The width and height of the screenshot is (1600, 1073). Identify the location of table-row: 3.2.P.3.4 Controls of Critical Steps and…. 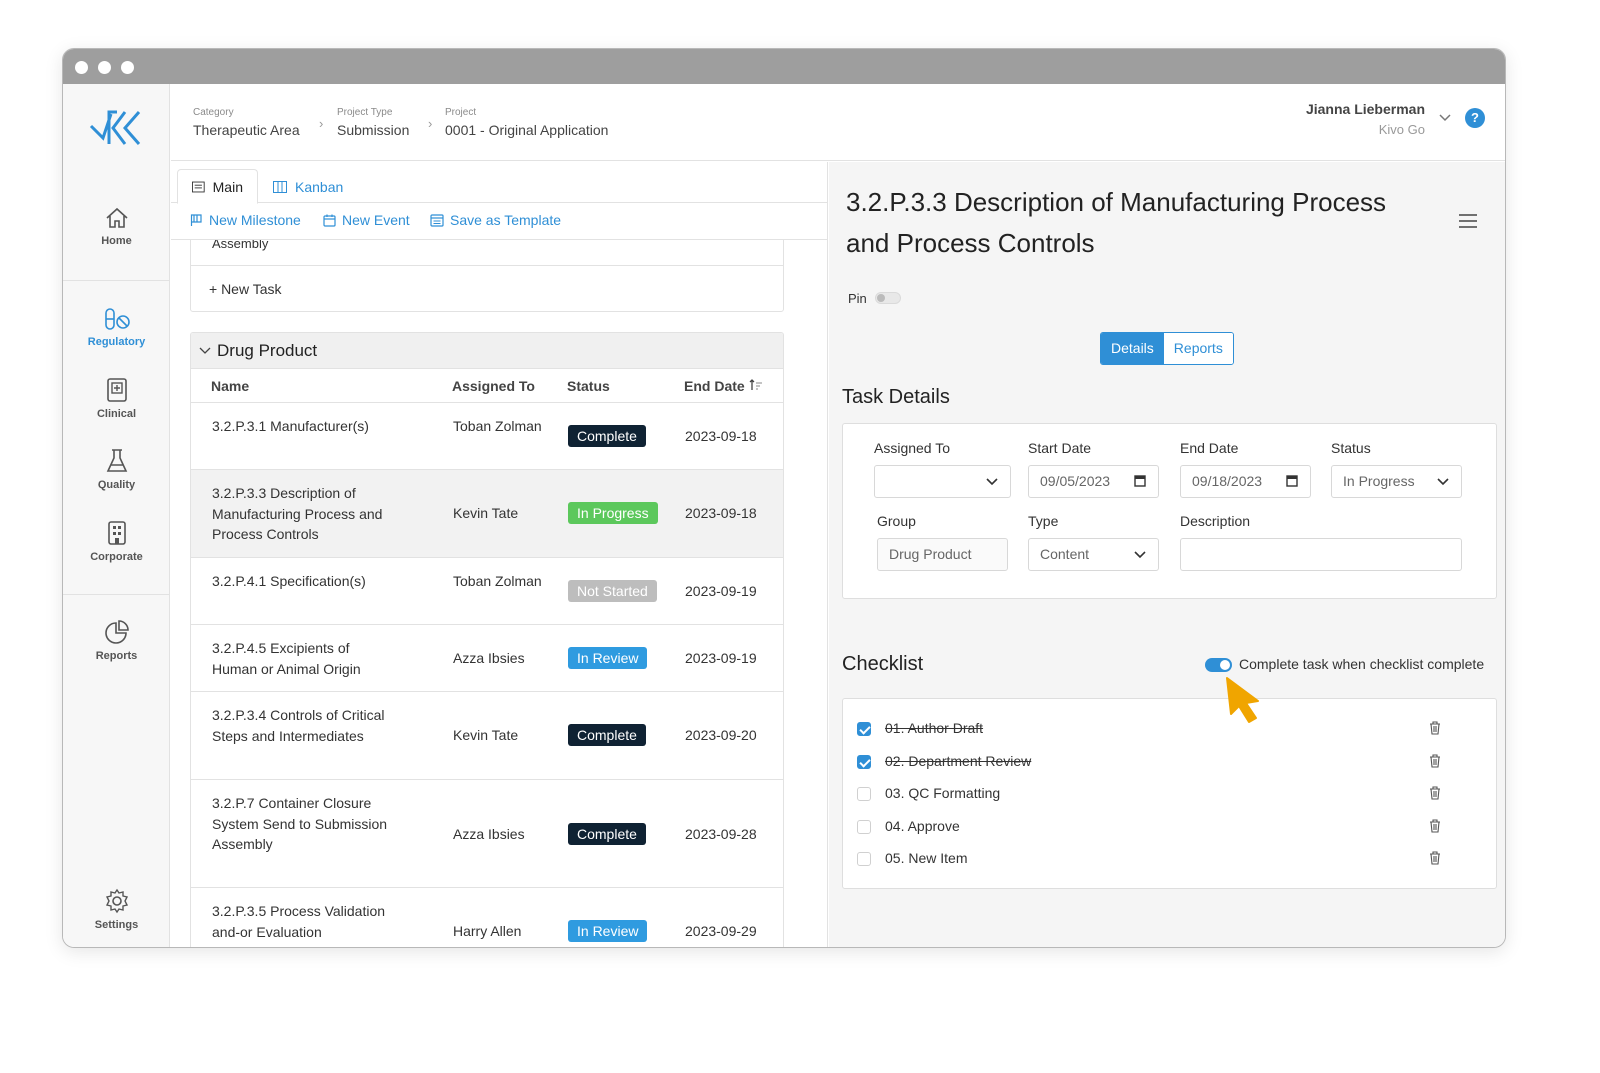
(487, 736).